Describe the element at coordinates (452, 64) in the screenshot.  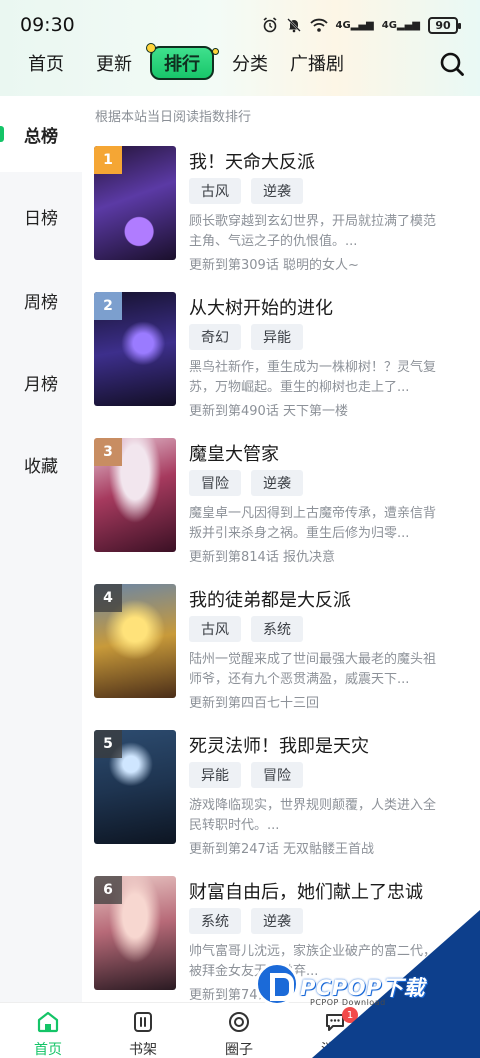
I see `search-icon` at that location.